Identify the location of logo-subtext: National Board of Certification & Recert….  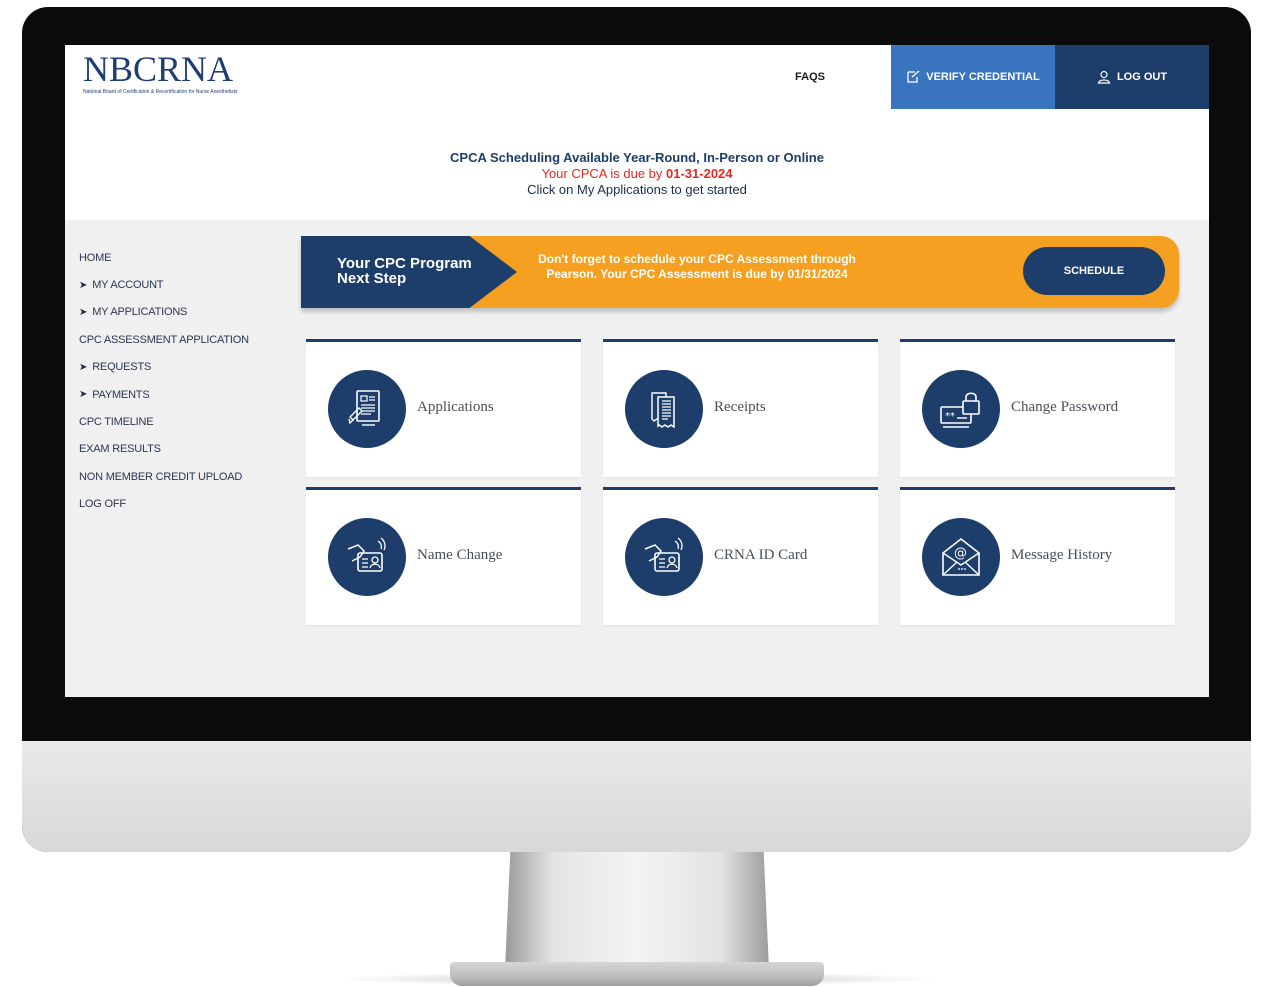
(160, 92).